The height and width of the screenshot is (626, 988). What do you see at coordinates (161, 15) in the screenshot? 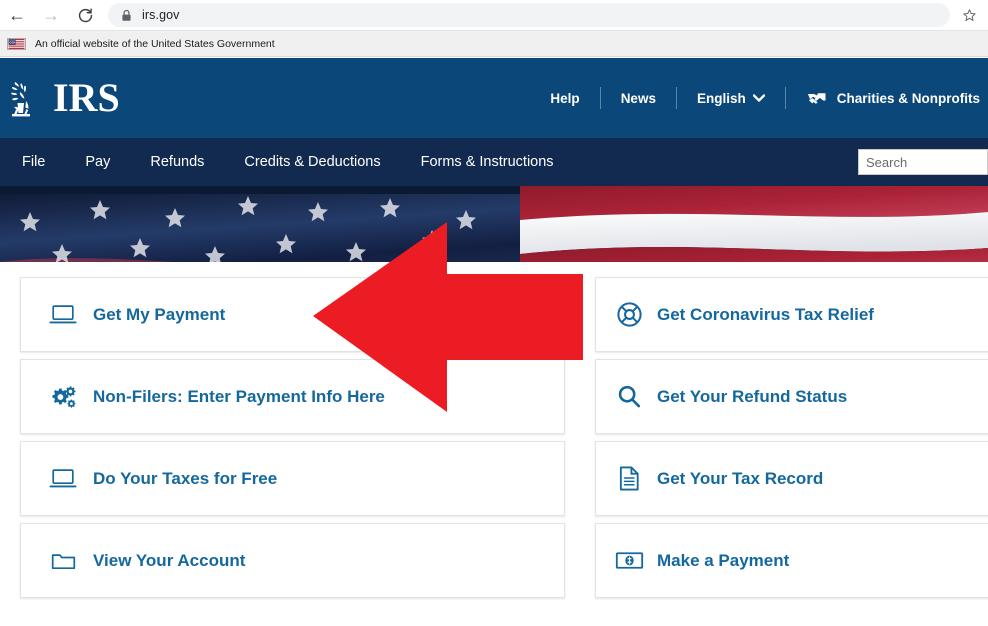
I see `url-text: irs.gov` at bounding box center [161, 15].